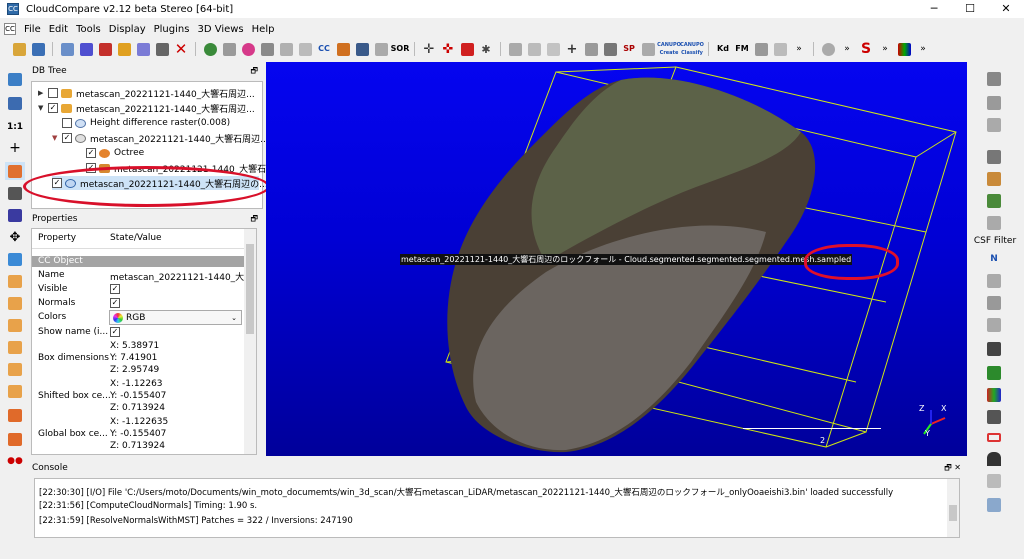 This screenshot has width=1024, height=559. I want to click on kd-tree-icon: Kd, so click(723, 49).